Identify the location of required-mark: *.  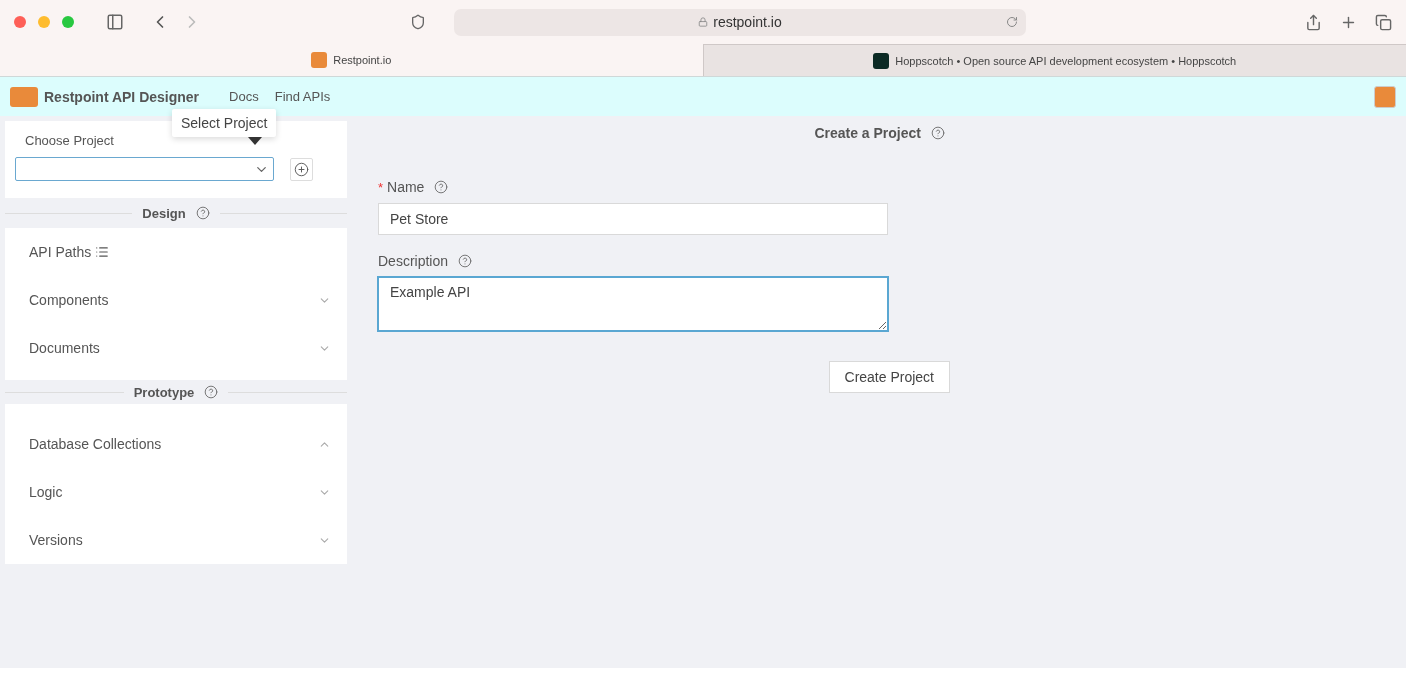
(381, 187).